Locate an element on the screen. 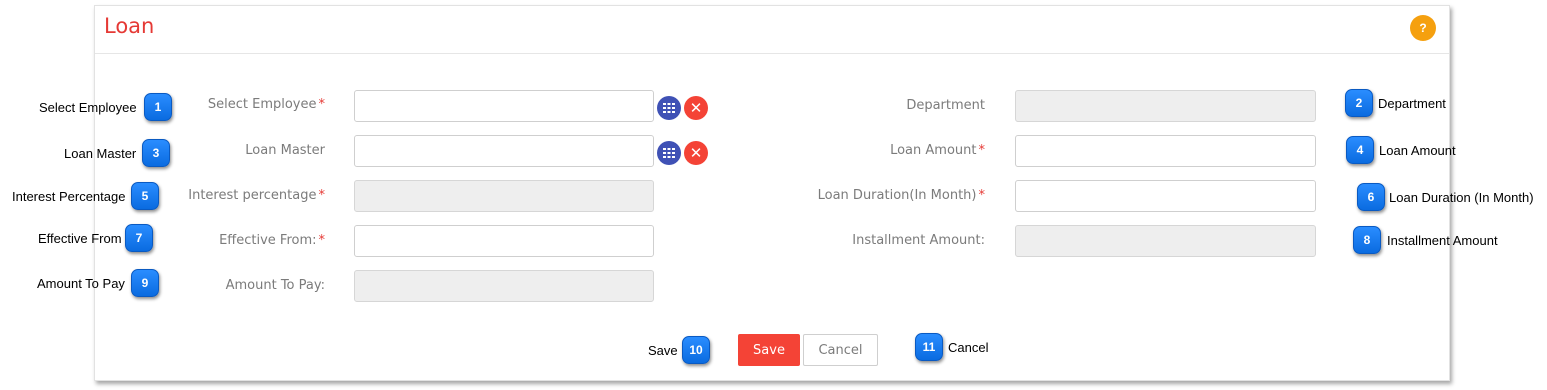 The height and width of the screenshot is (390, 1547). loan-amount-input is located at coordinates (1165, 151).